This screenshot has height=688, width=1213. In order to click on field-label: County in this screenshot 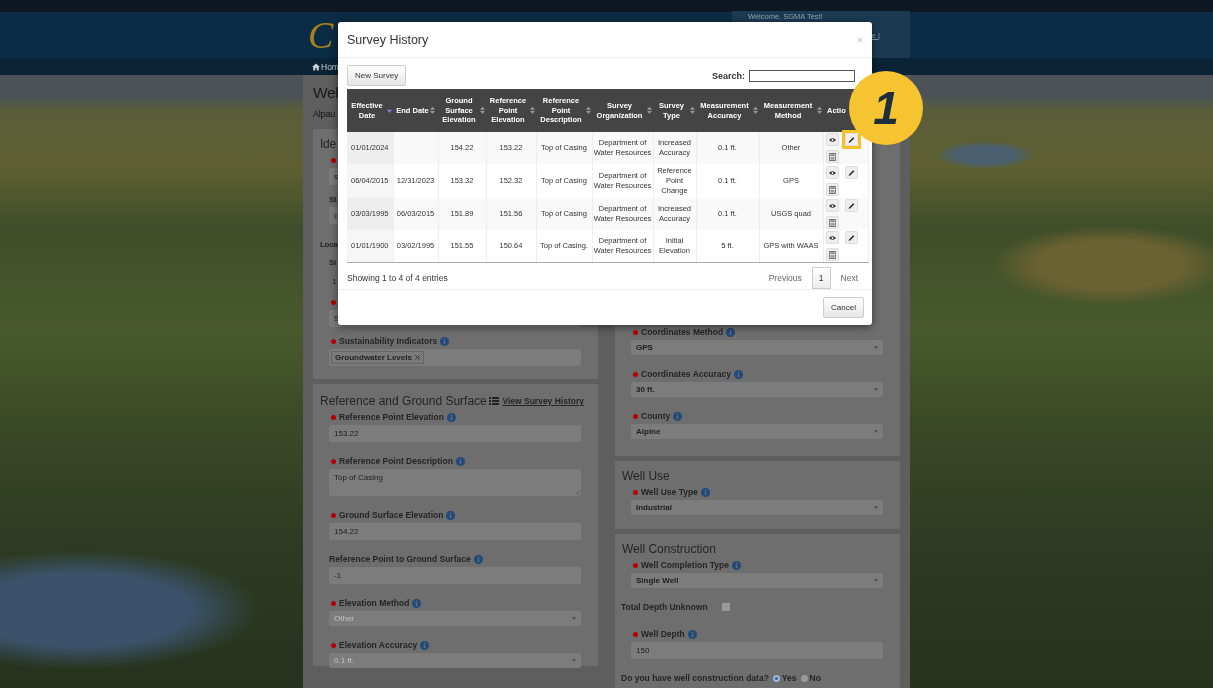, I will do `click(656, 416)`.